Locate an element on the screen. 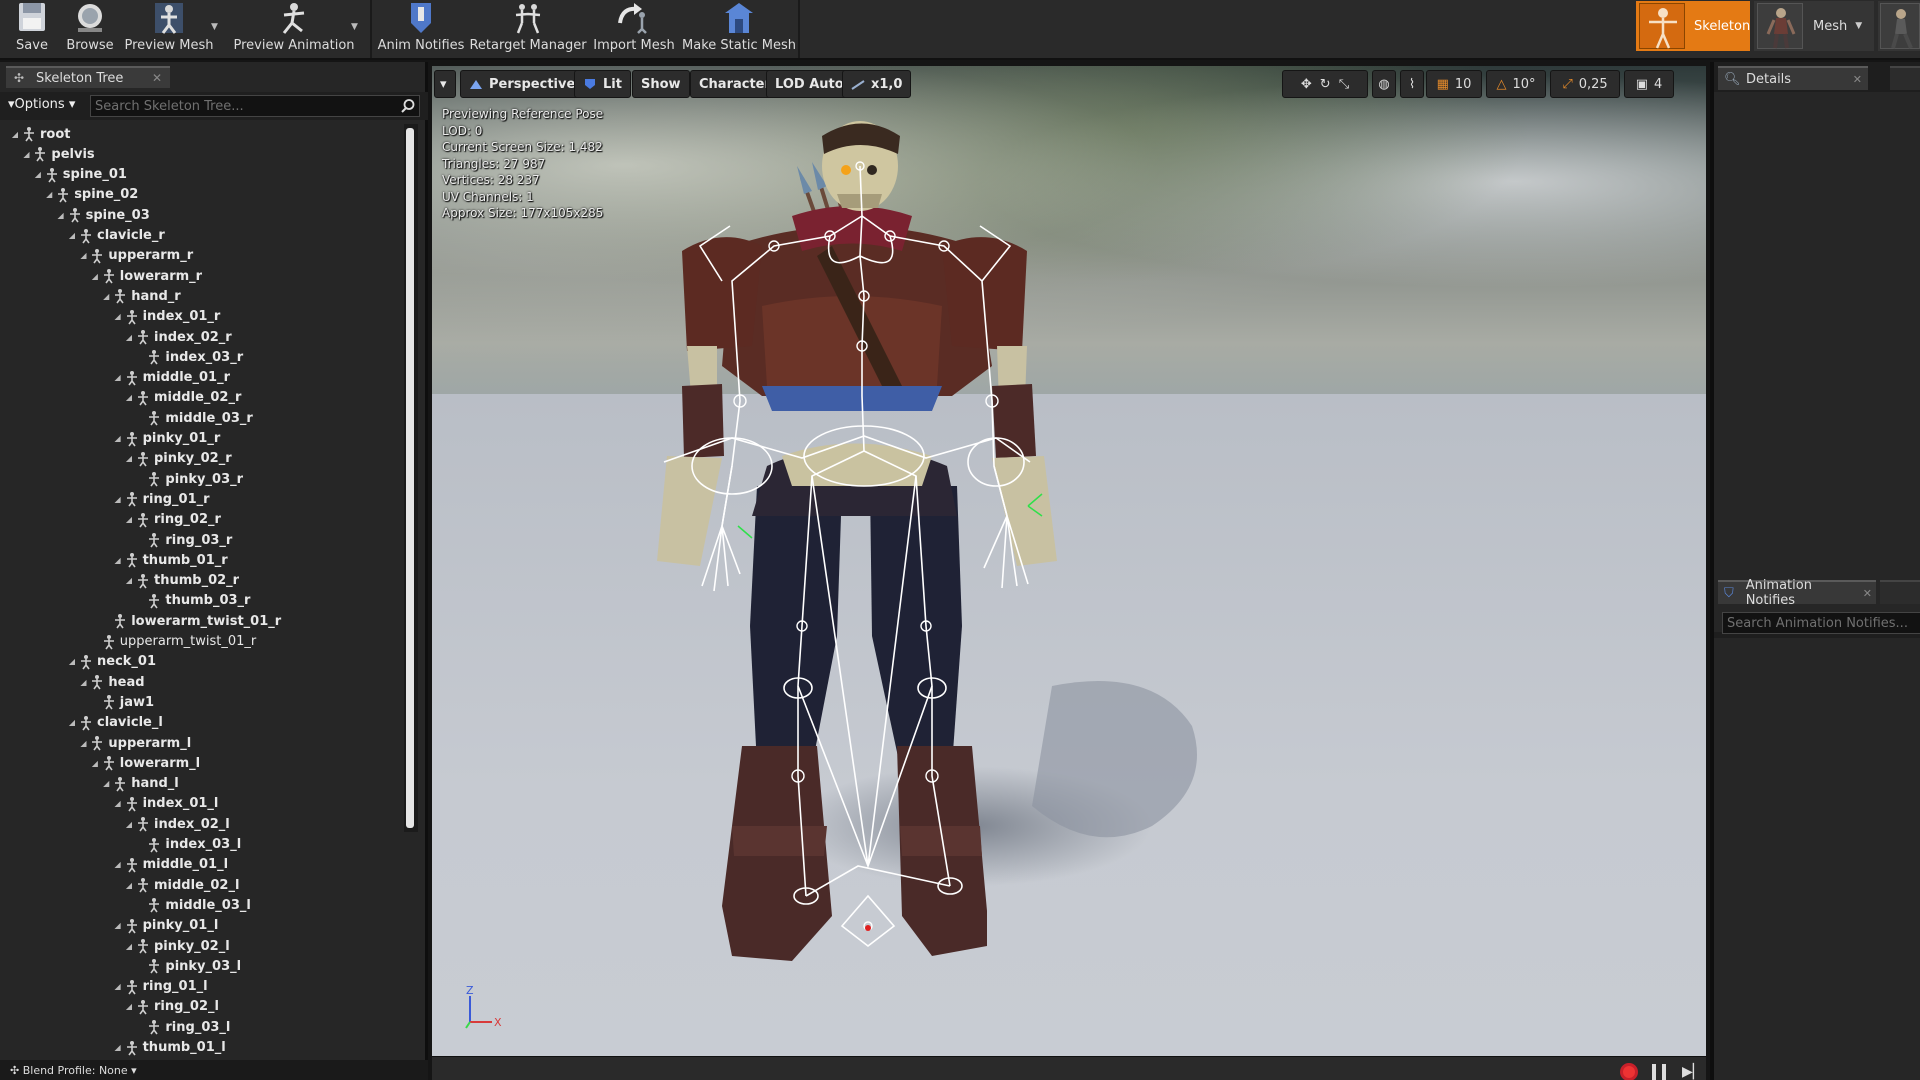 The image size is (1920, 1080). perspective-button: Perspective is located at coordinates (522, 84).